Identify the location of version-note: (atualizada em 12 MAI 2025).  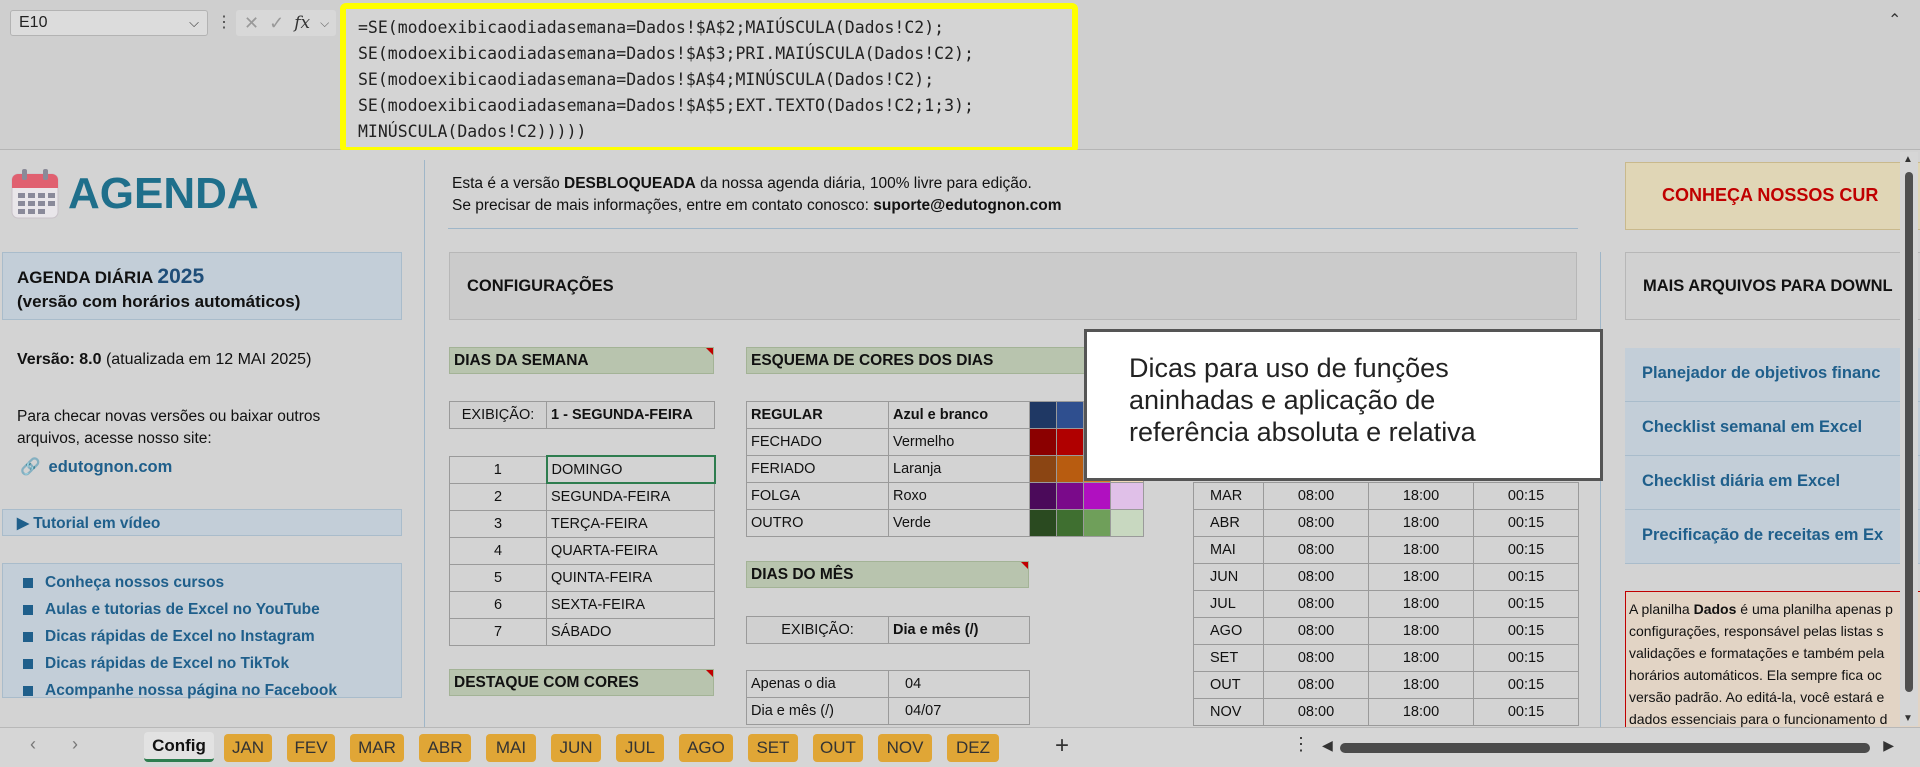
(208, 359).